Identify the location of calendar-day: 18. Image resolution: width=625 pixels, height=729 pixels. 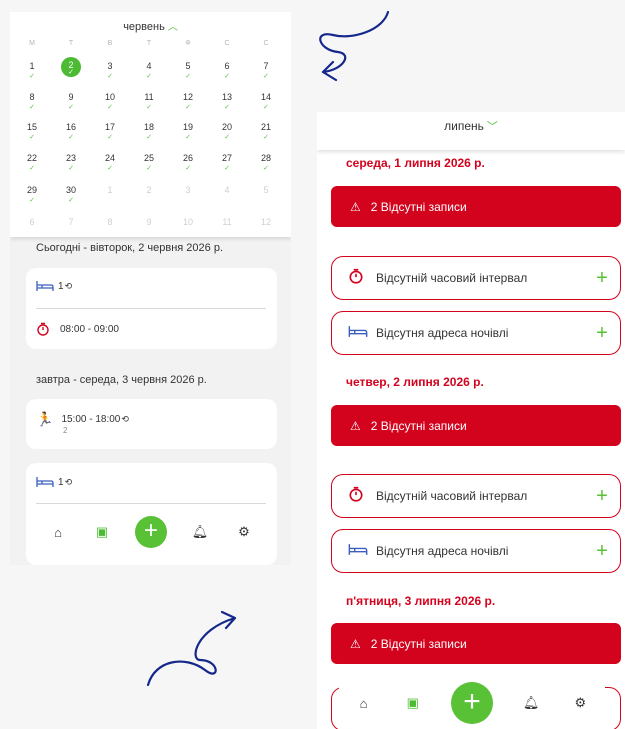
(149, 127).